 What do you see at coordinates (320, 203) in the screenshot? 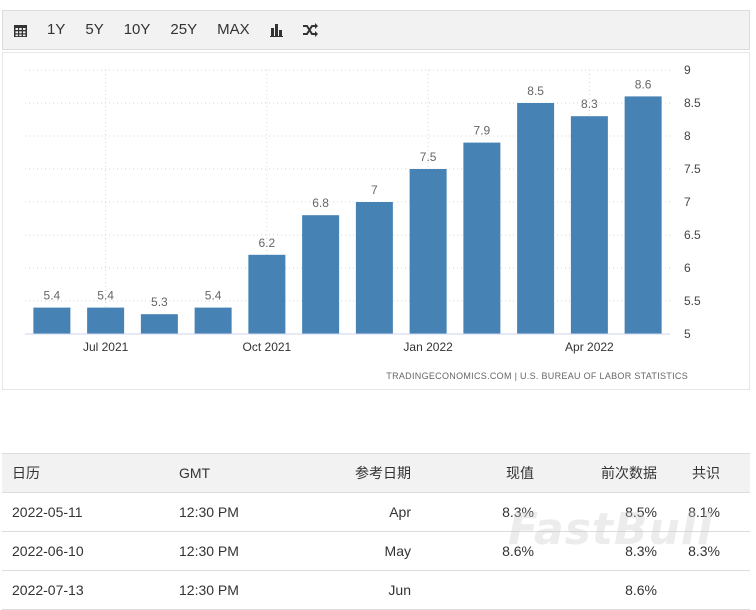
I see `bar-value-label: 6.8` at bounding box center [320, 203].